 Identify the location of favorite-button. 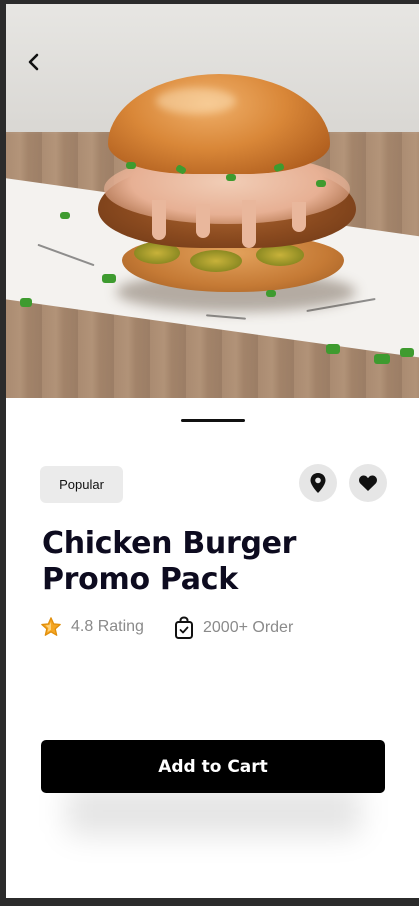
(368, 483).